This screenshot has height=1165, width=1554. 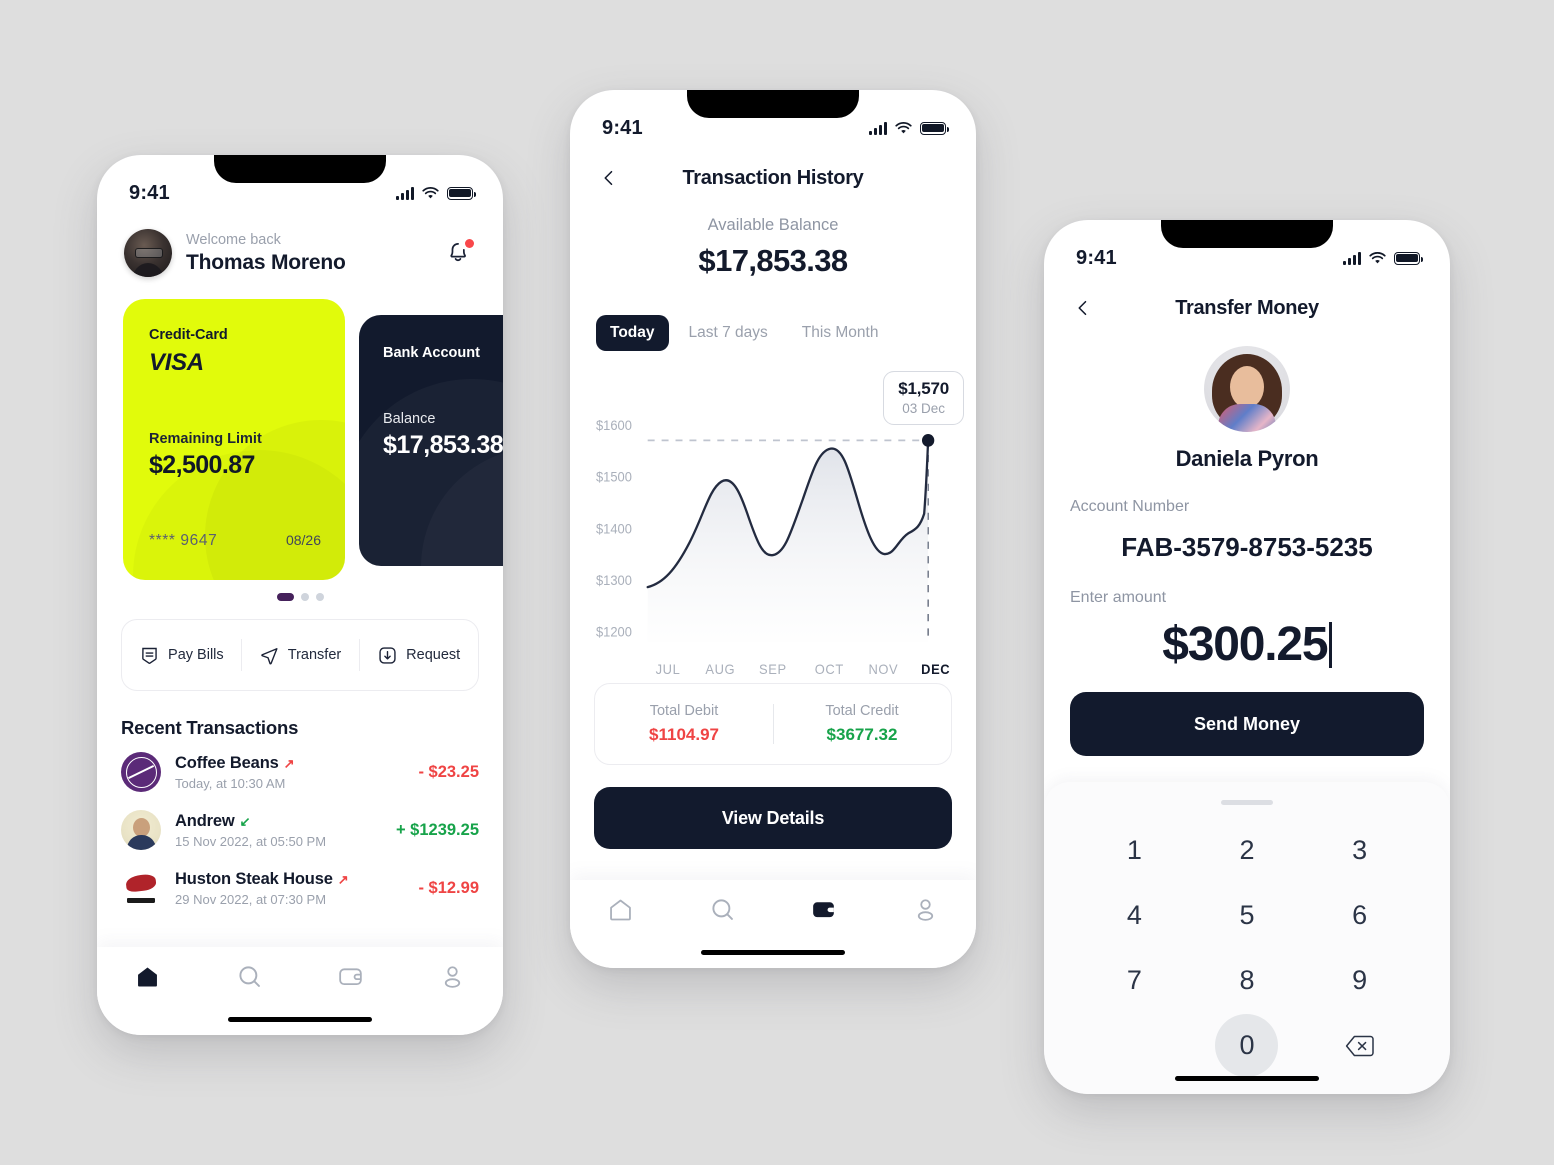 I want to click on backspace-icon, so click(x=1359, y=1045).